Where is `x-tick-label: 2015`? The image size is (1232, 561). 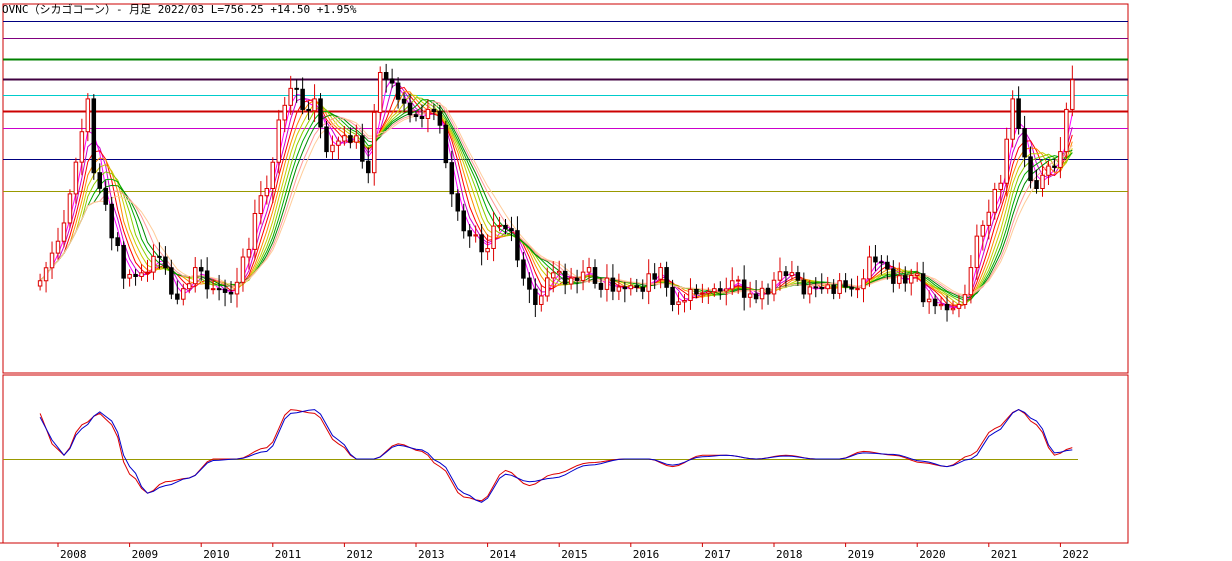 x-tick-label: 2015 is located at coordinates (574, 554).